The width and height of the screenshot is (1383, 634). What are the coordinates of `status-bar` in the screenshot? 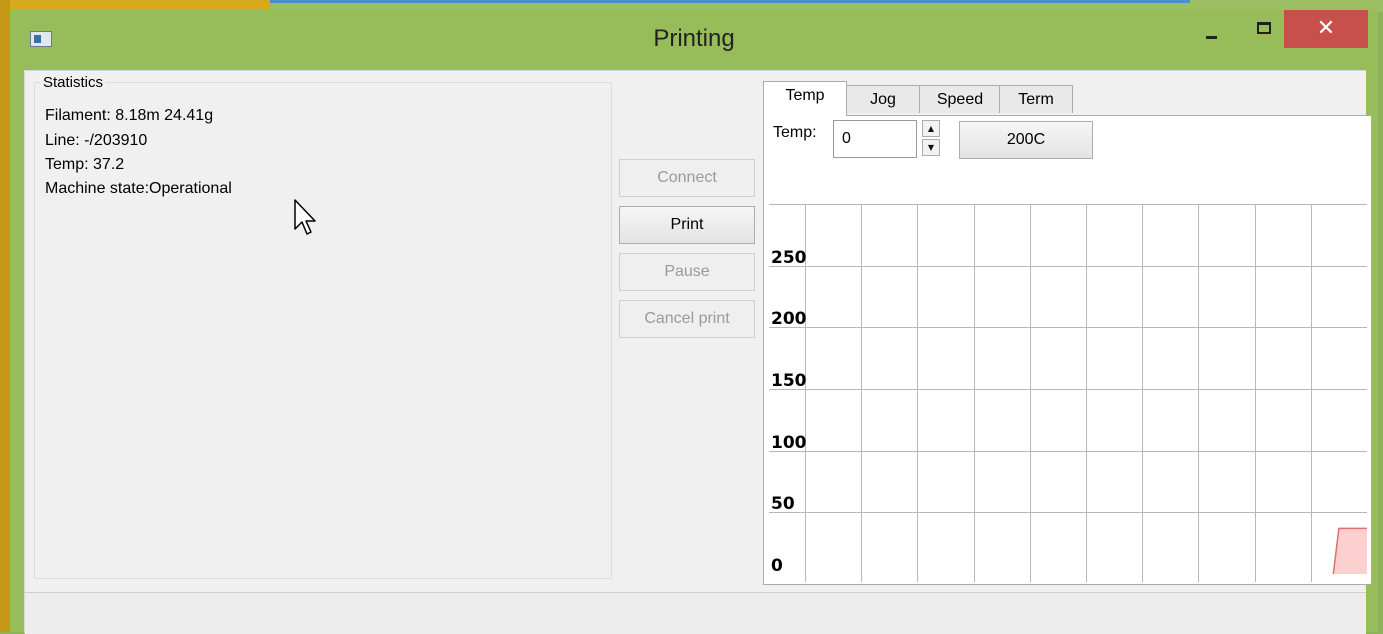 It's located at (695, 613).